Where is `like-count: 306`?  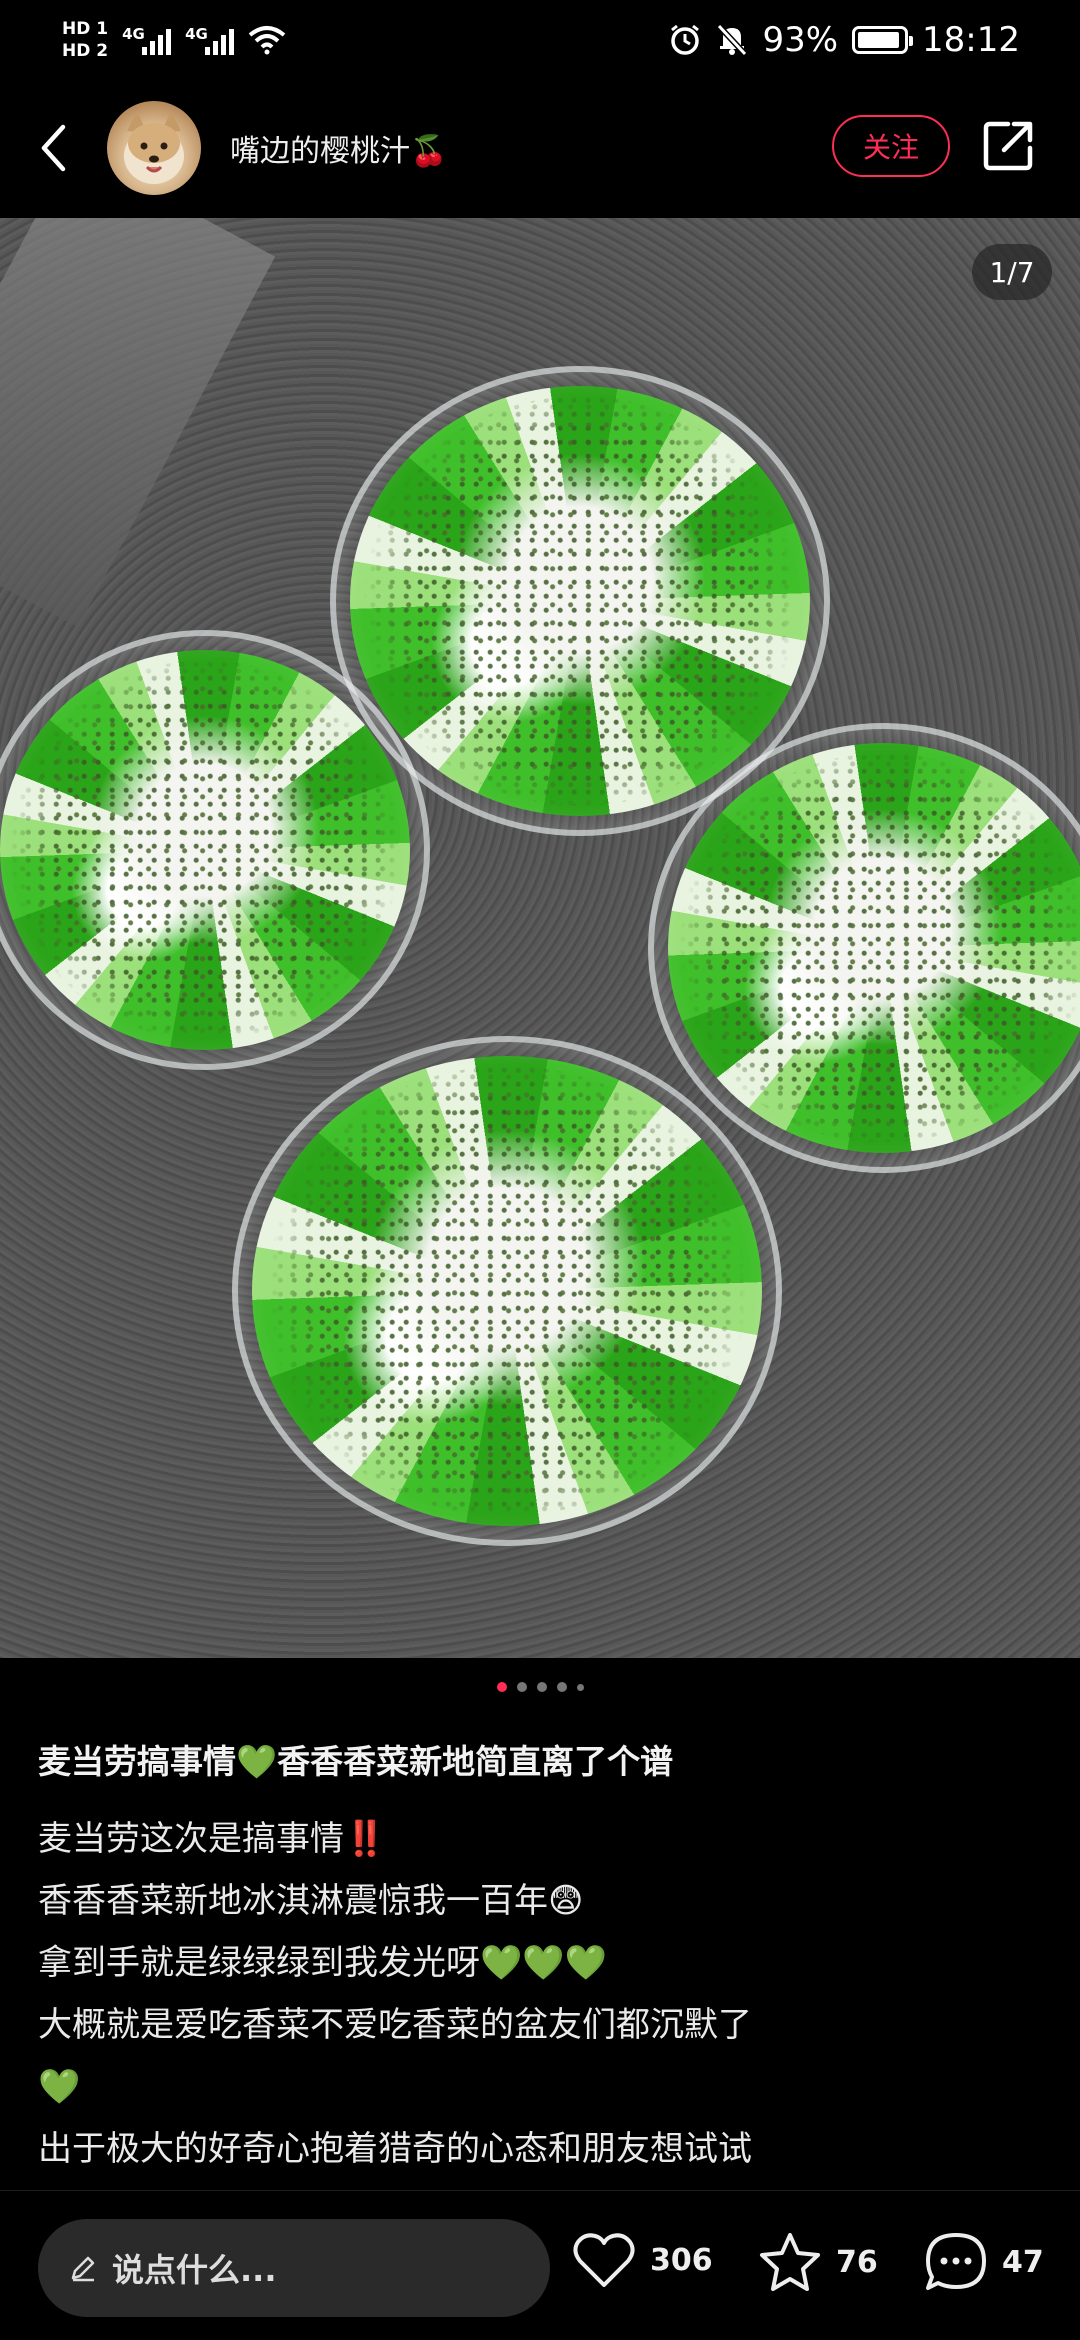 like-count: 306 is located at coordinates (681, 2260).